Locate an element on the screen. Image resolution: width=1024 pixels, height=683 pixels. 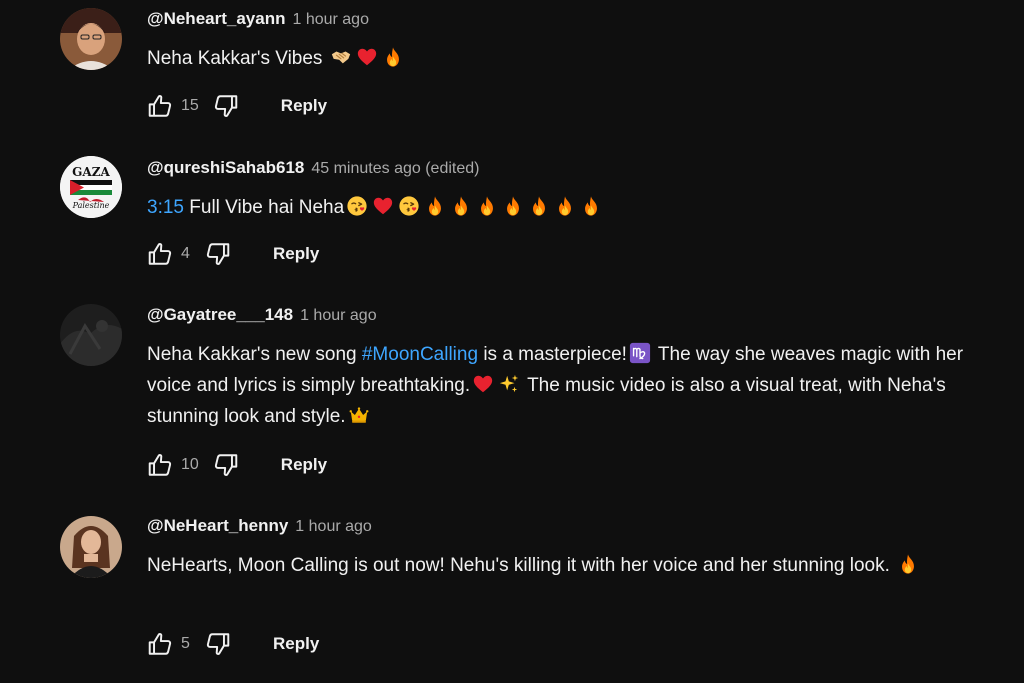
timestamp-link: 3:15 is located at coordinates (165, 207).